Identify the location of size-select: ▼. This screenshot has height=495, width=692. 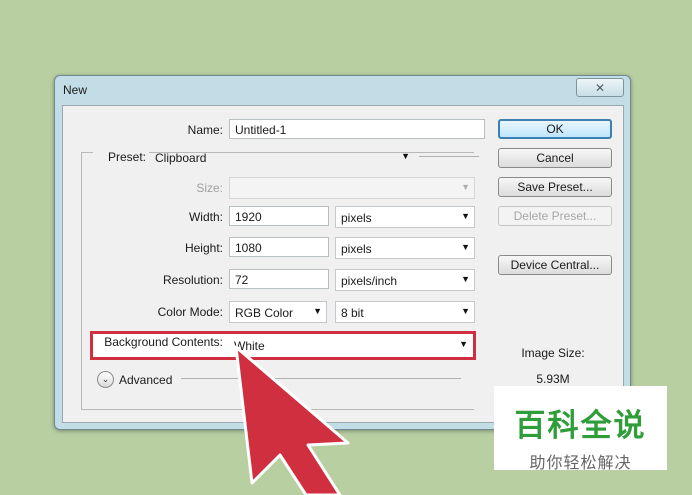
(352, 188).